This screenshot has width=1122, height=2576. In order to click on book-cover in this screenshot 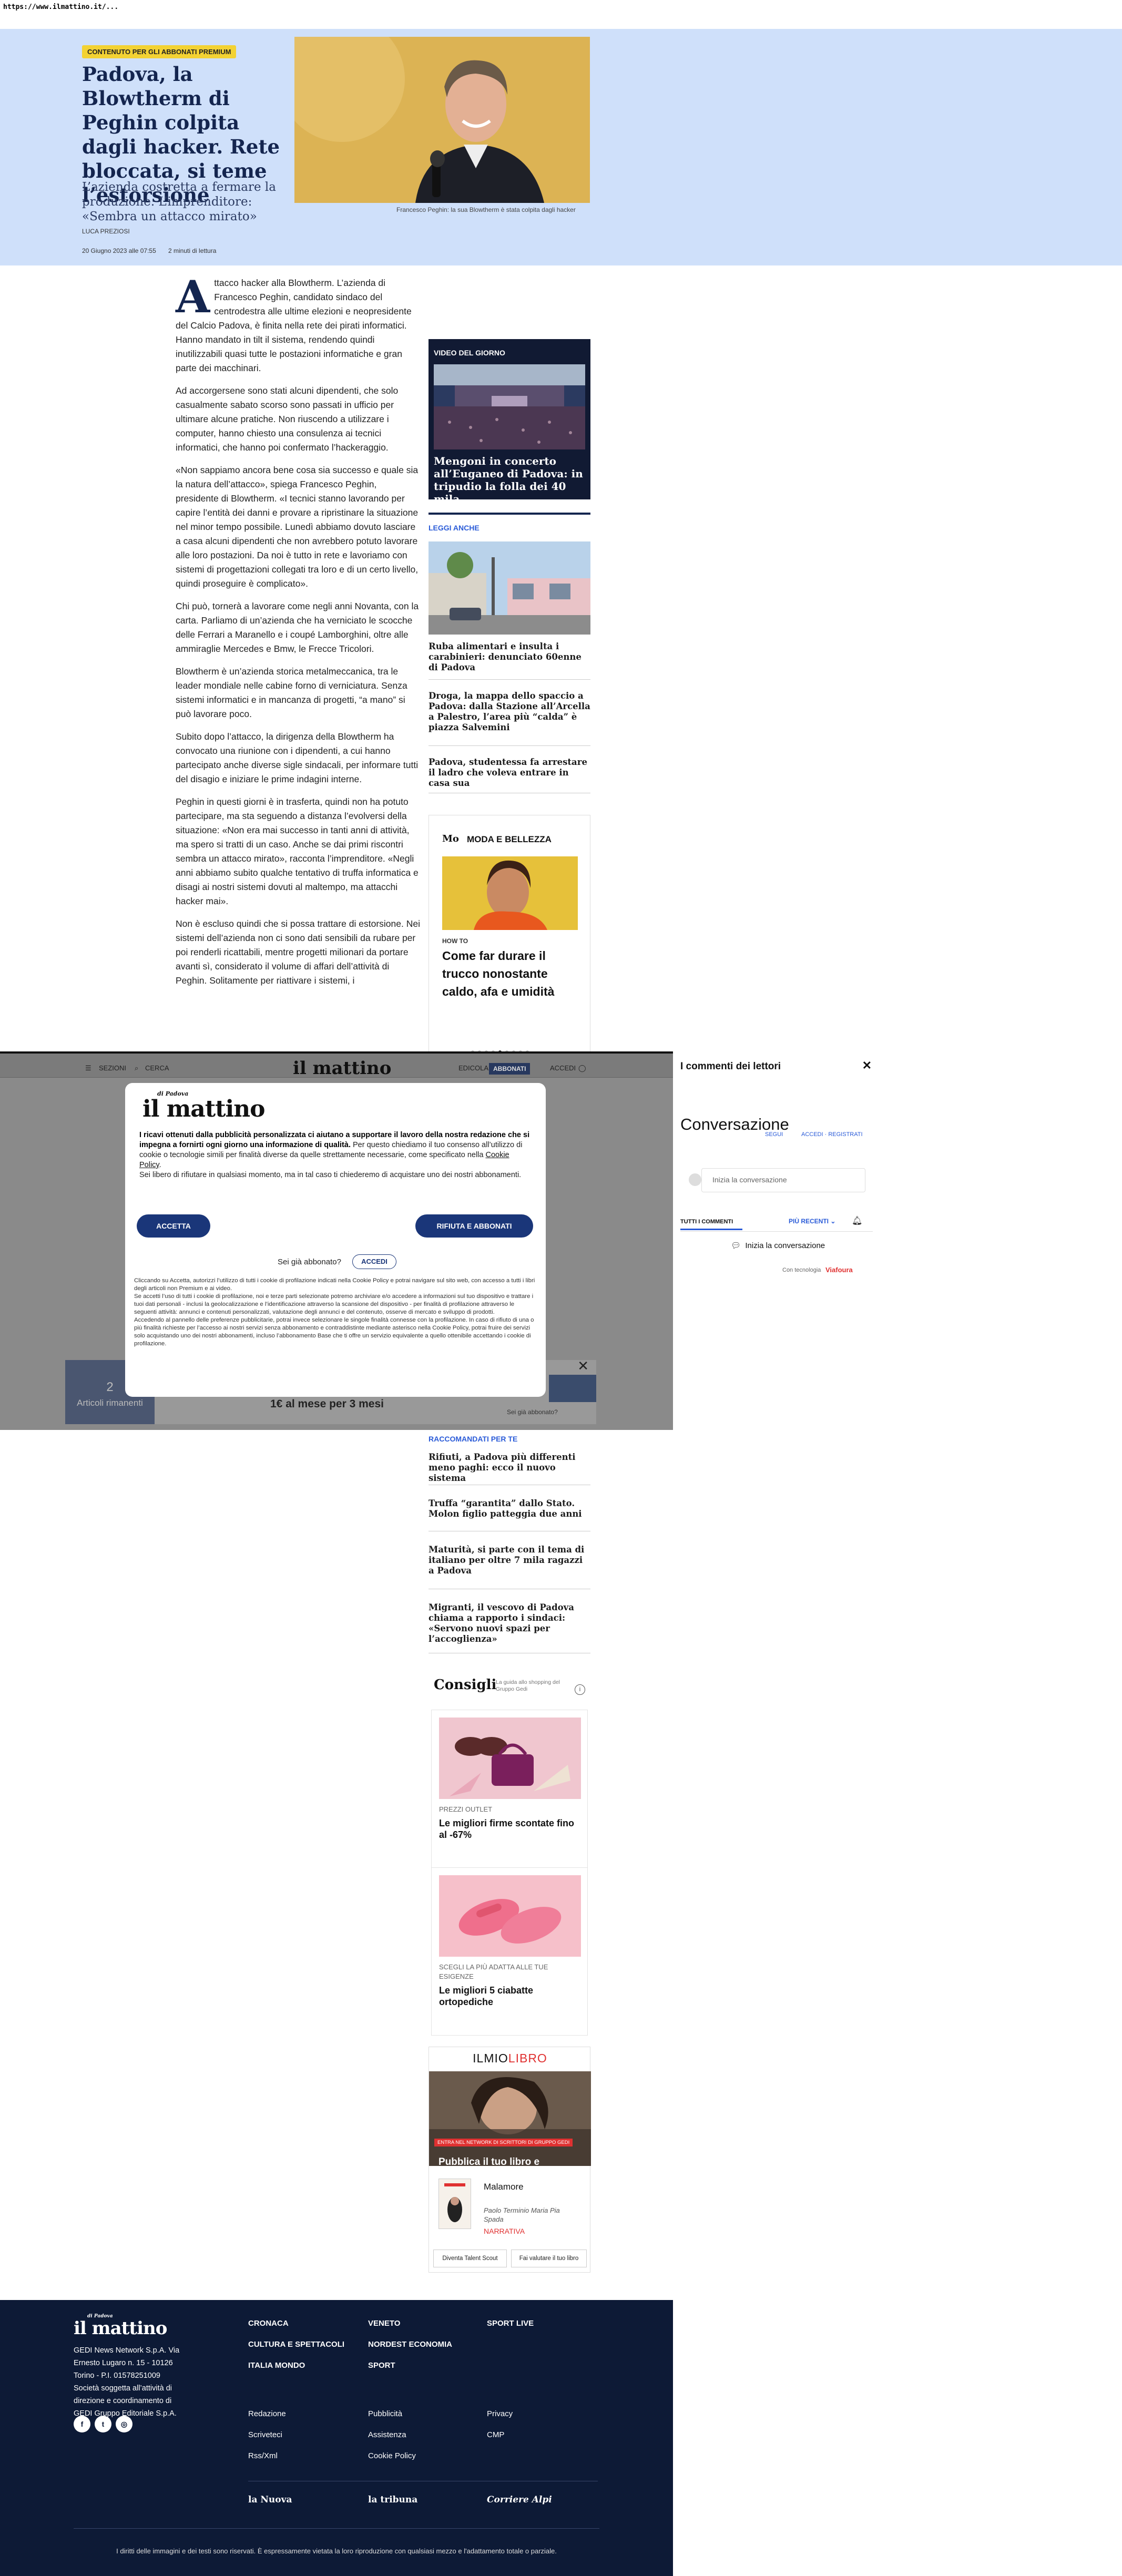, I will do `click(454, 2204)`.